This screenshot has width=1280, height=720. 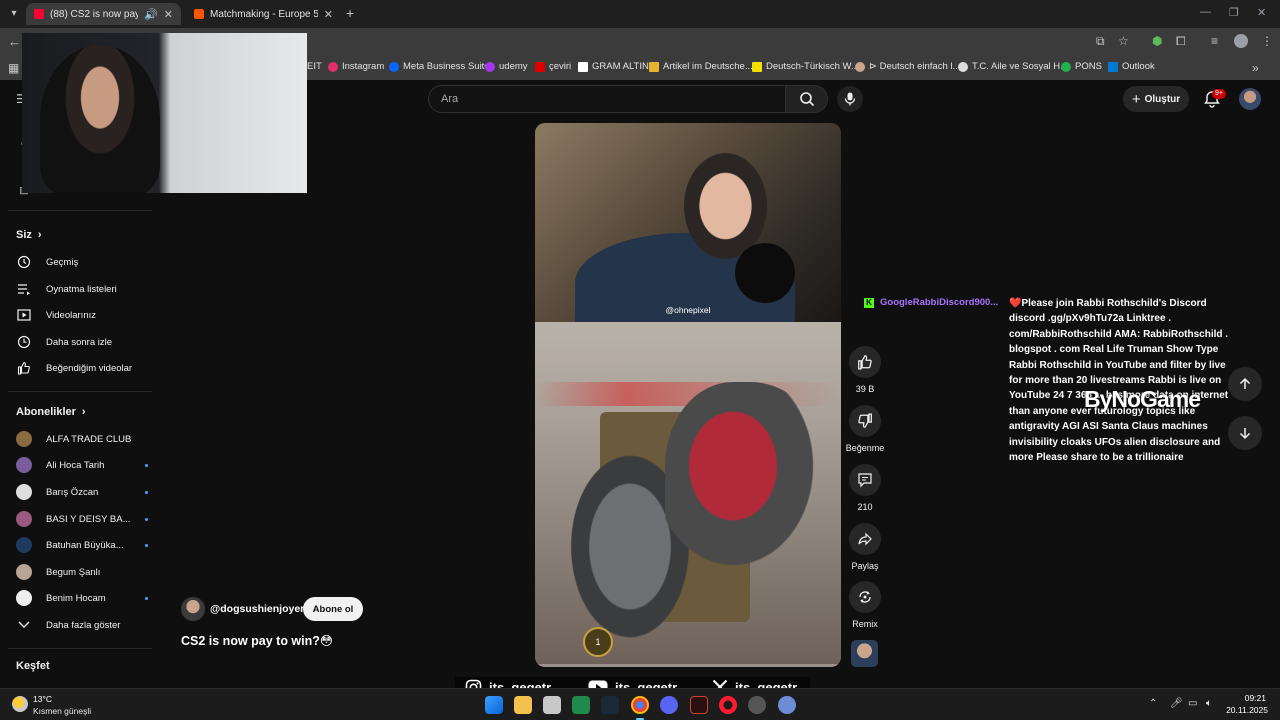 What do you see at coordinates (865, 597) in the screenshot?
I see `remix-button` at bounding box center [865, 597].